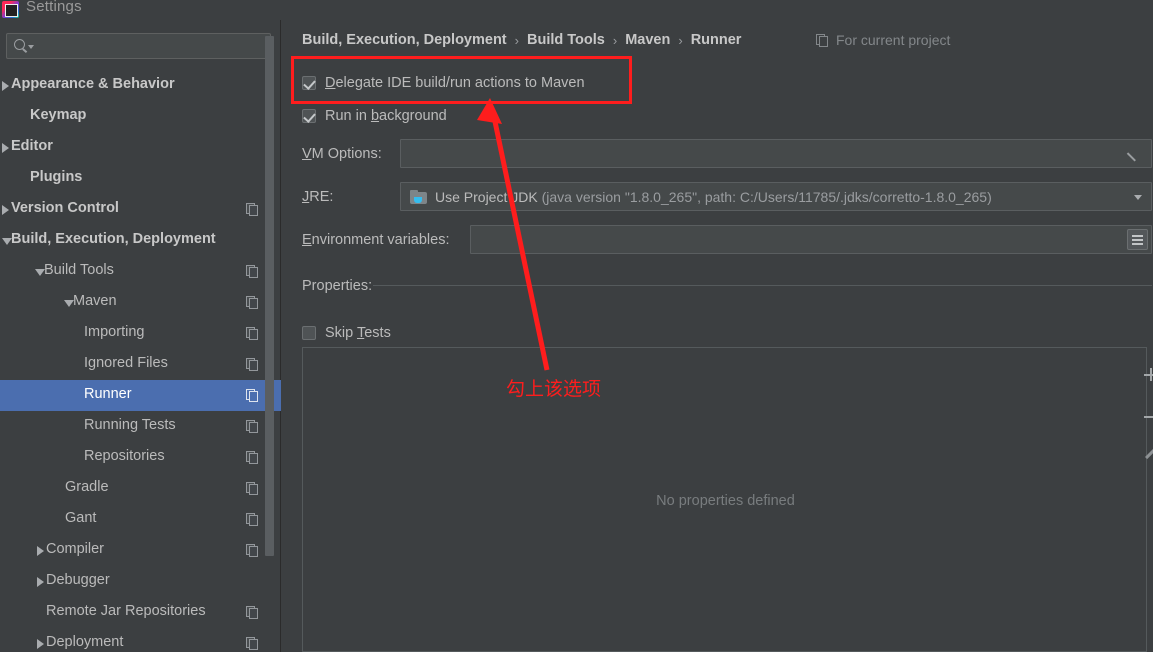 This screenshot has width=1153, height=652. What do you see at coordinates (404, 40) in the screenshot?
I see `breadcrumb-item: Build, Execution, Deployment` at bounding box center [404, 40].